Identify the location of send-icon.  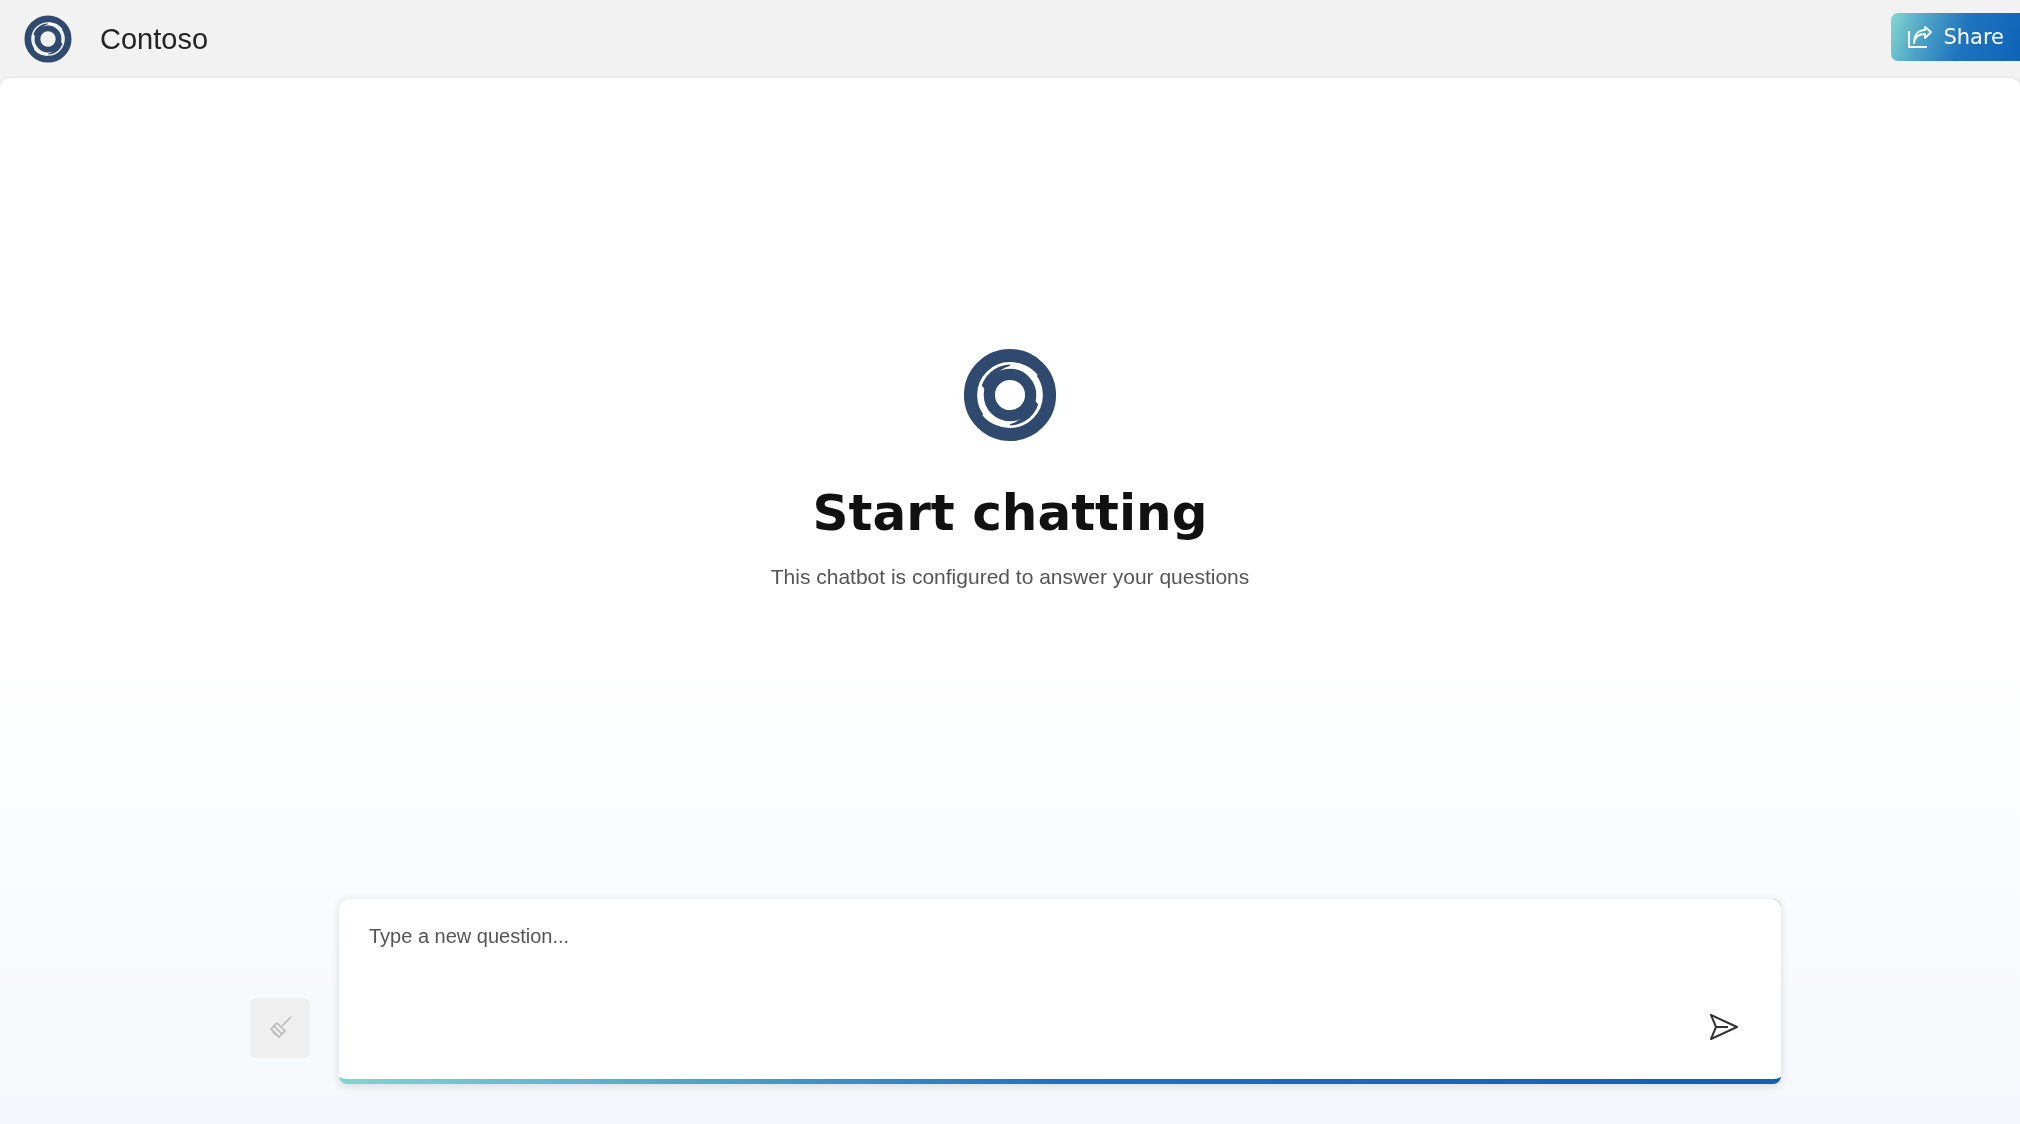
(1724, 1027).